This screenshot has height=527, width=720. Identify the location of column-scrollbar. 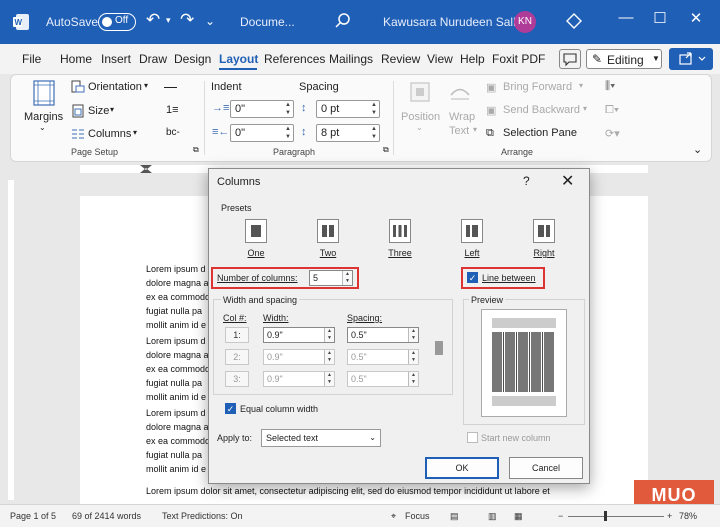
(439, 348).